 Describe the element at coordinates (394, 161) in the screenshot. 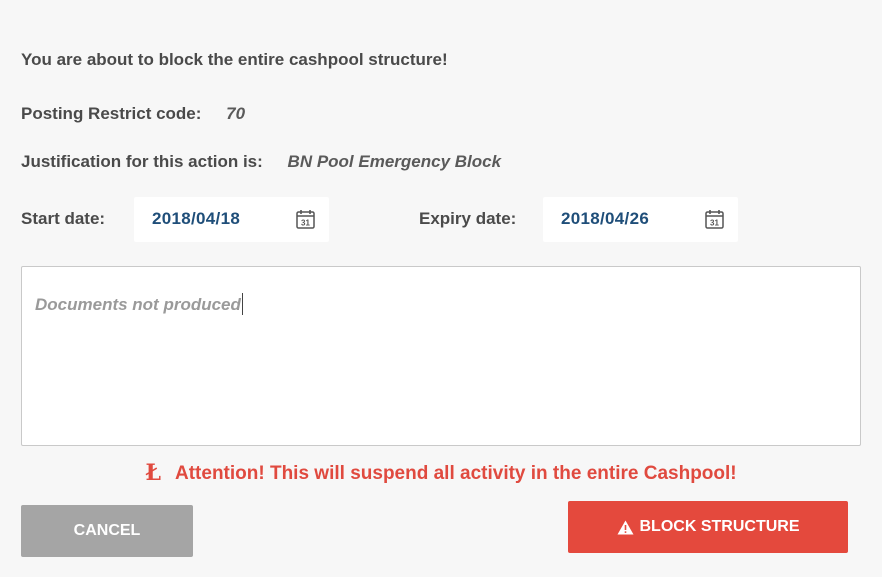

I see `justification-value: BN Pool Emergency Block` at that location.